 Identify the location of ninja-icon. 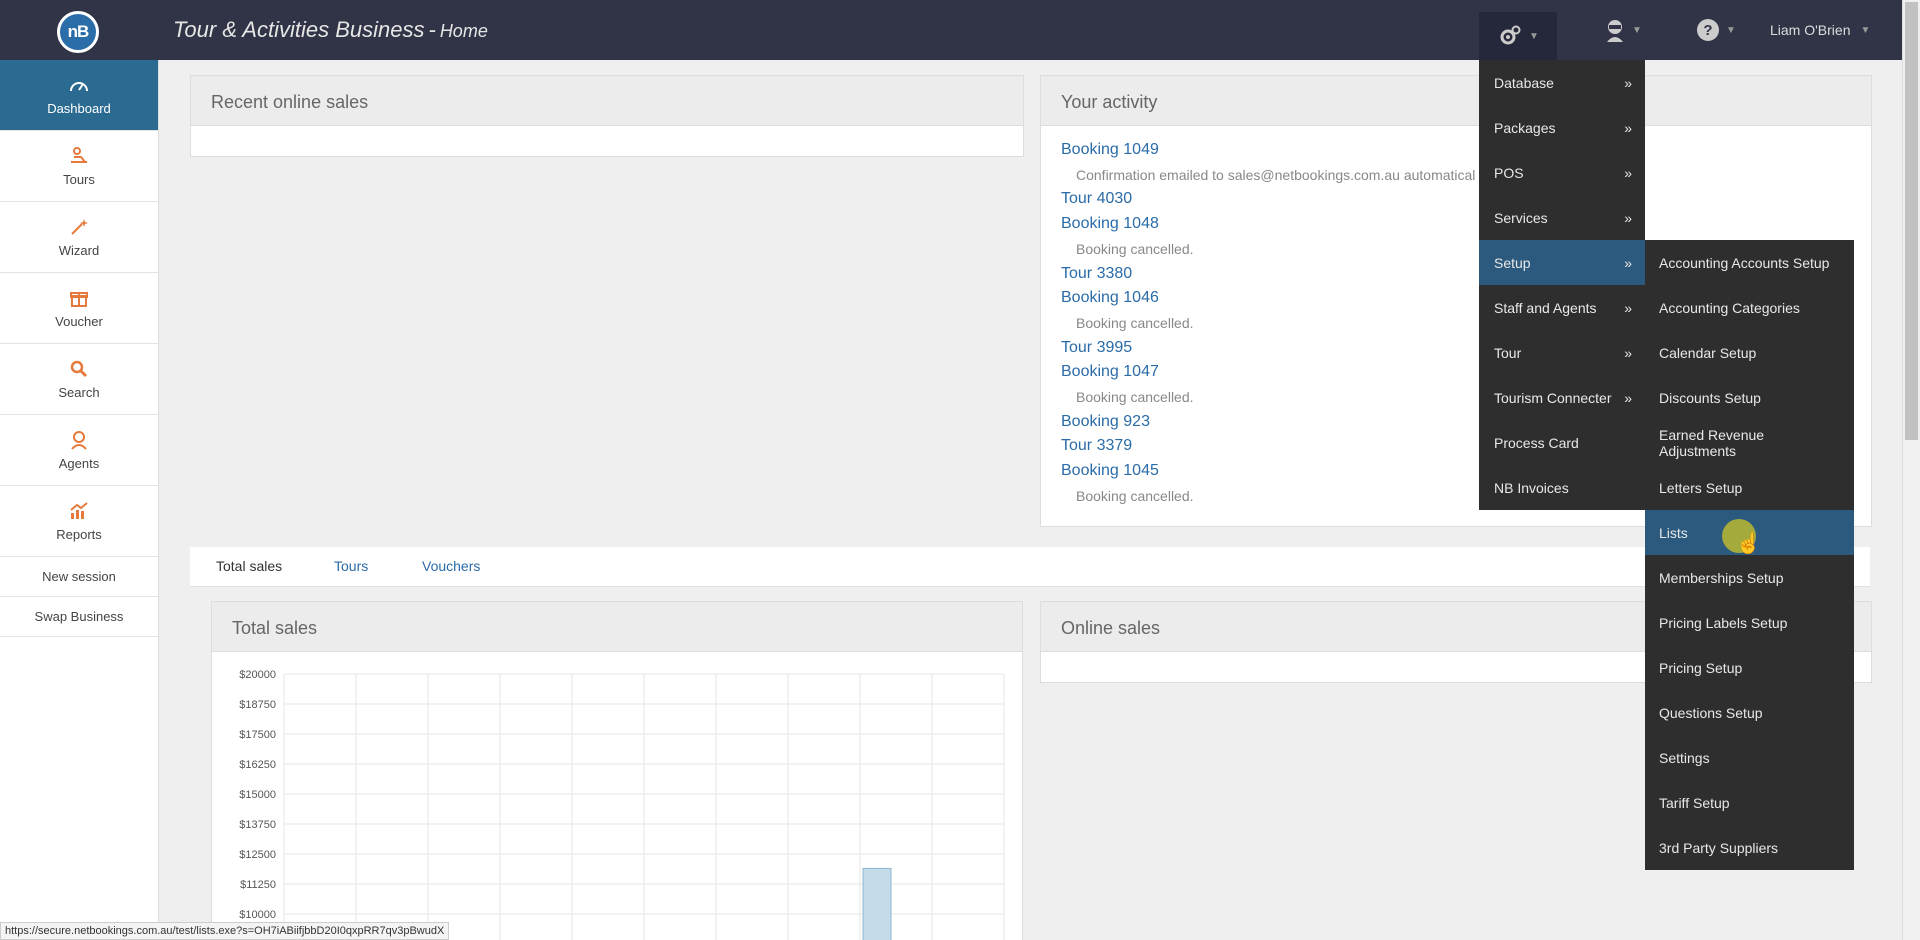
(1615, 31).